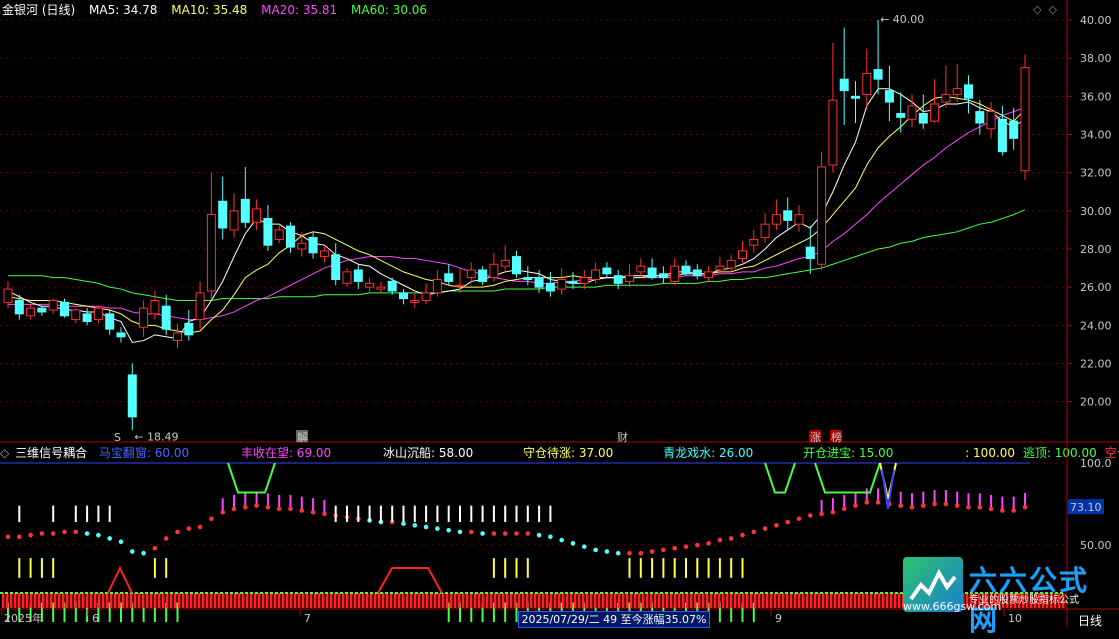 Image resolution: width=1119 pixels, height=639 pixels. What do you see at coordinates (410, 580) in the screenshot?
I see `red-plateau` at bounding box center [410, 580].